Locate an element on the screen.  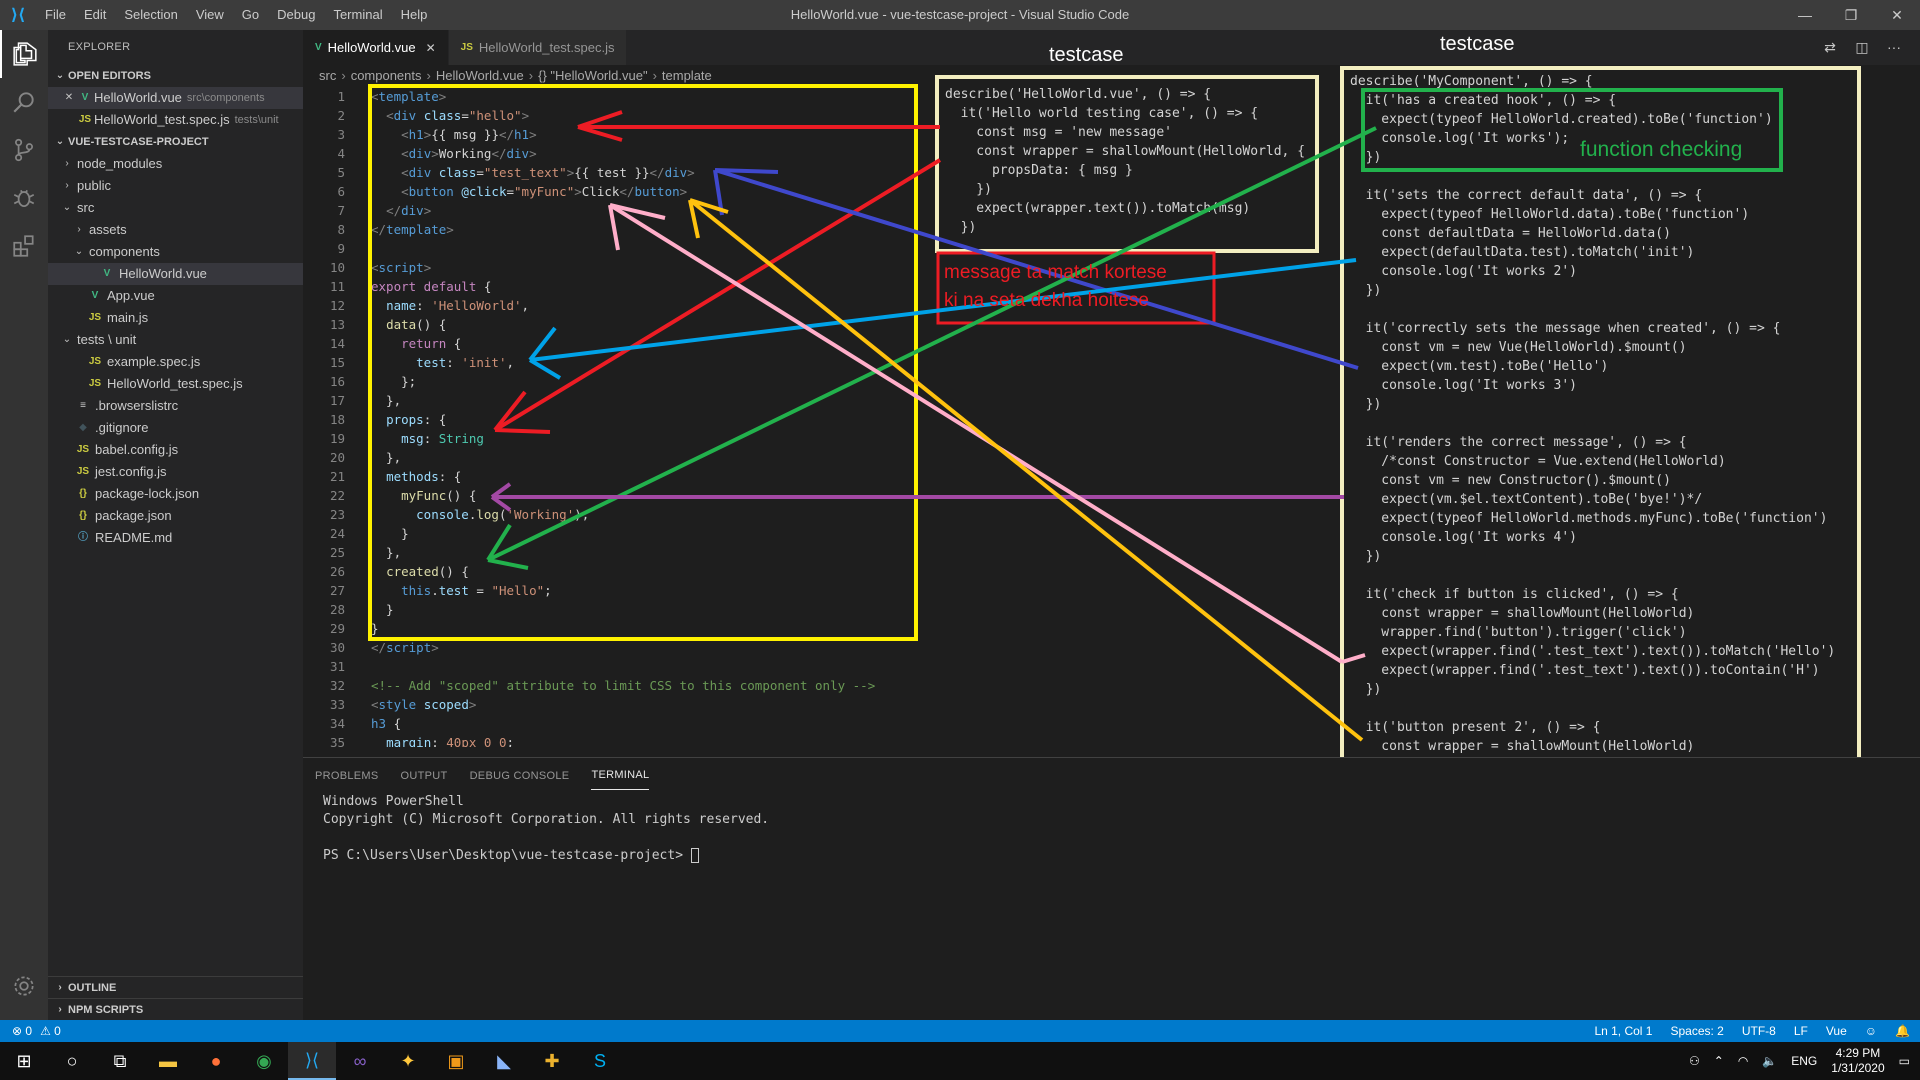
npm-scripts-header: › NPM SCRIPTS is located at coordinates (175, 1009).